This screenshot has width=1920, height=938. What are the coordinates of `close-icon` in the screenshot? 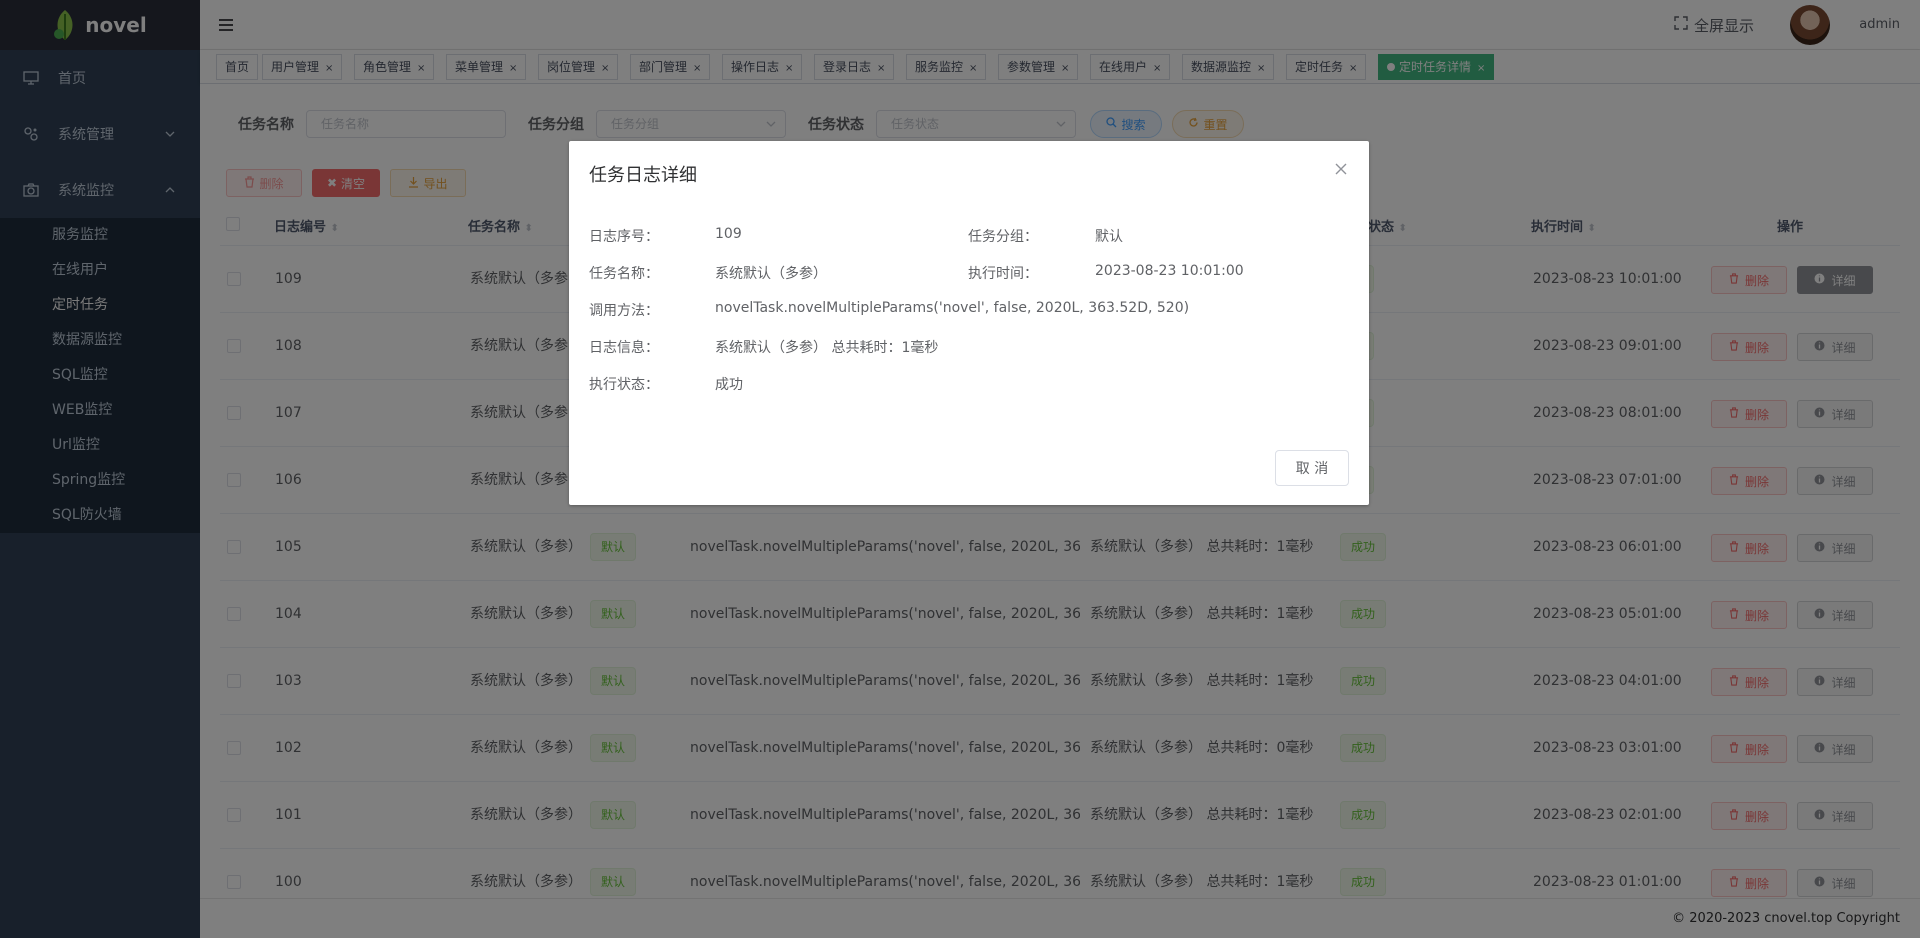 It's located at (1341, 169).